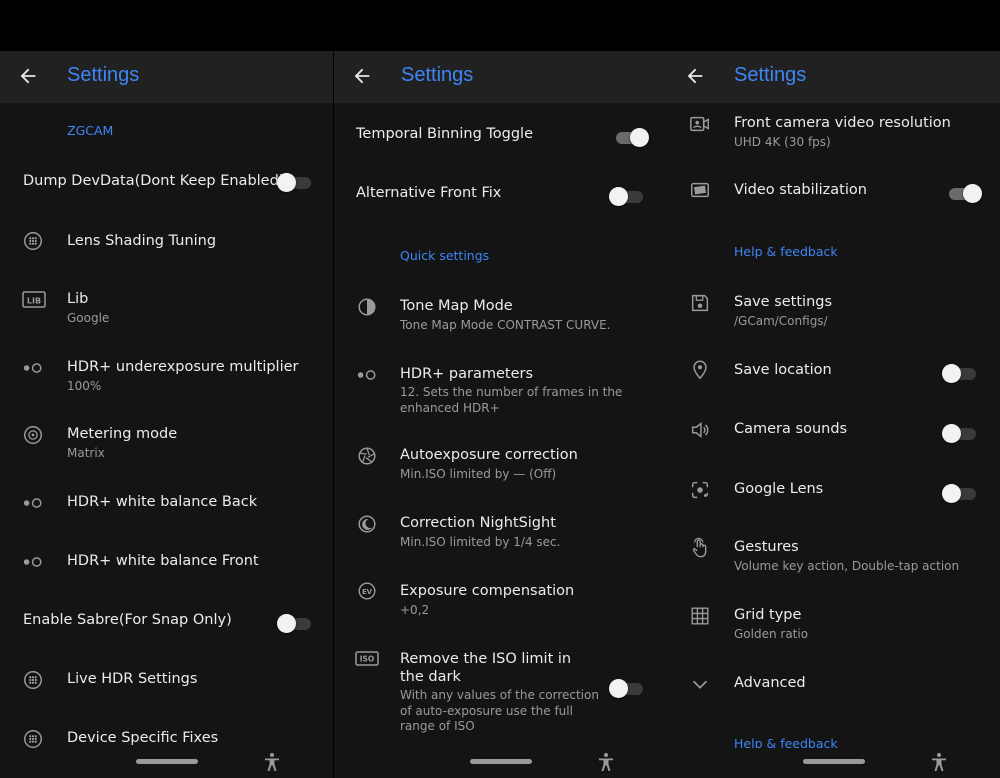  Describe the element at coordinates (367, 524) in the screenshot. I see `moon-icon` at that location.